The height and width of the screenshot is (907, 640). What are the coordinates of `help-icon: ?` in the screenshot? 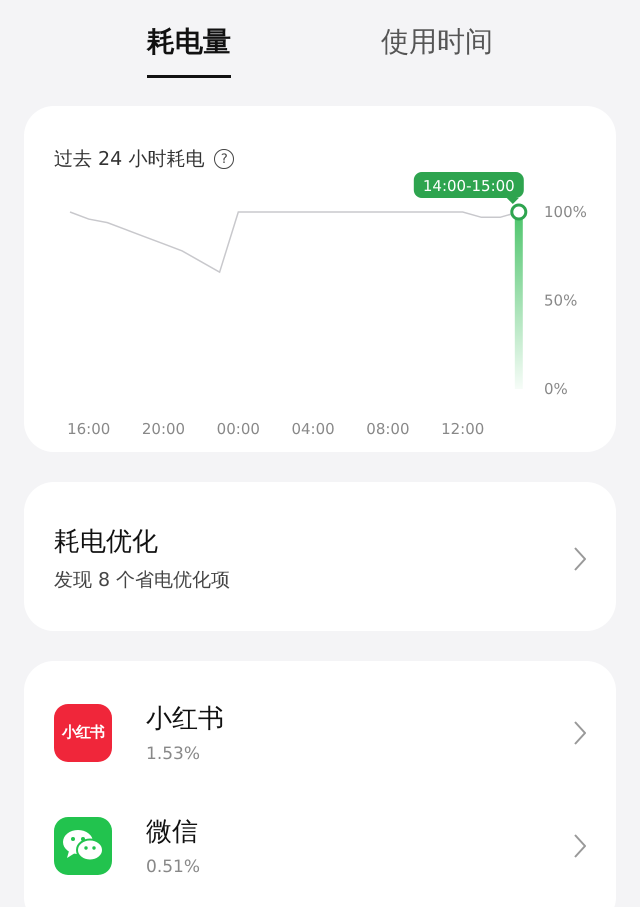 It's located at (224, 159).